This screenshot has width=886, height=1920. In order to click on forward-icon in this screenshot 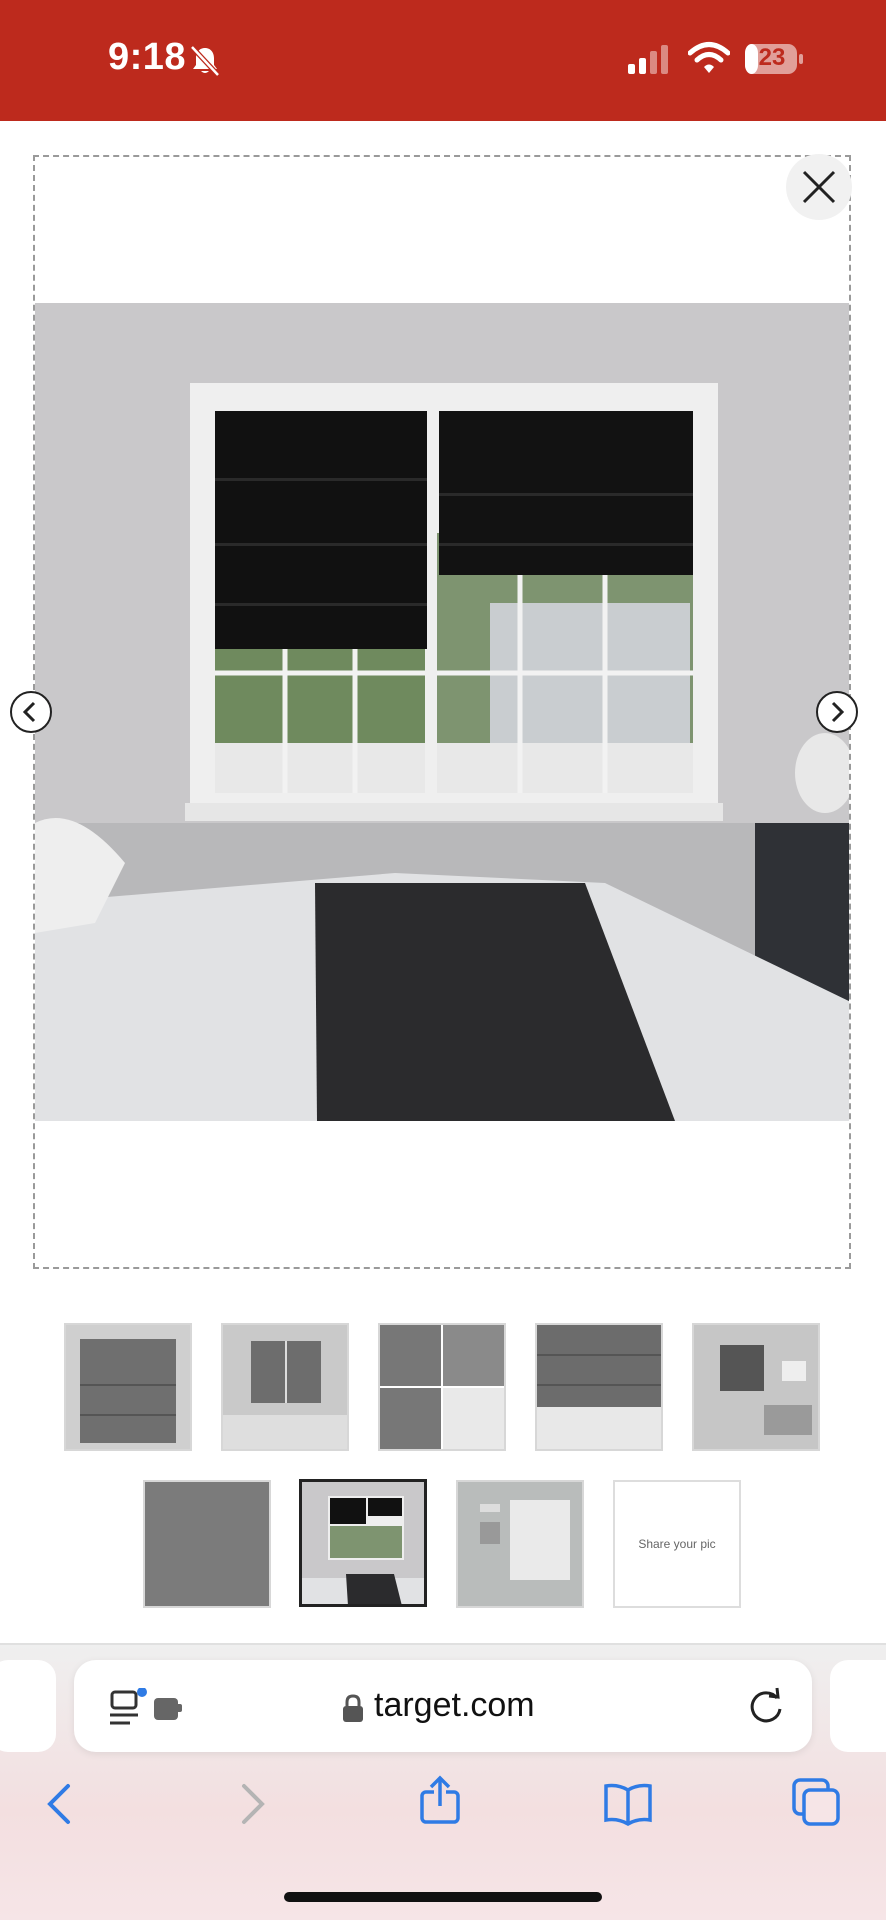, I will do `click(252, 1804)`.